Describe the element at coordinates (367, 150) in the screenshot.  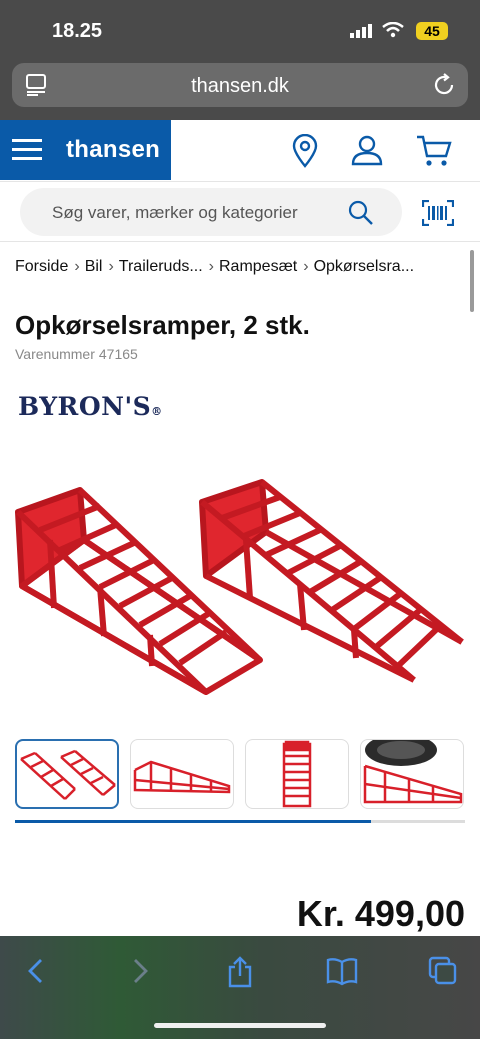
I see `account-icon` at that location.